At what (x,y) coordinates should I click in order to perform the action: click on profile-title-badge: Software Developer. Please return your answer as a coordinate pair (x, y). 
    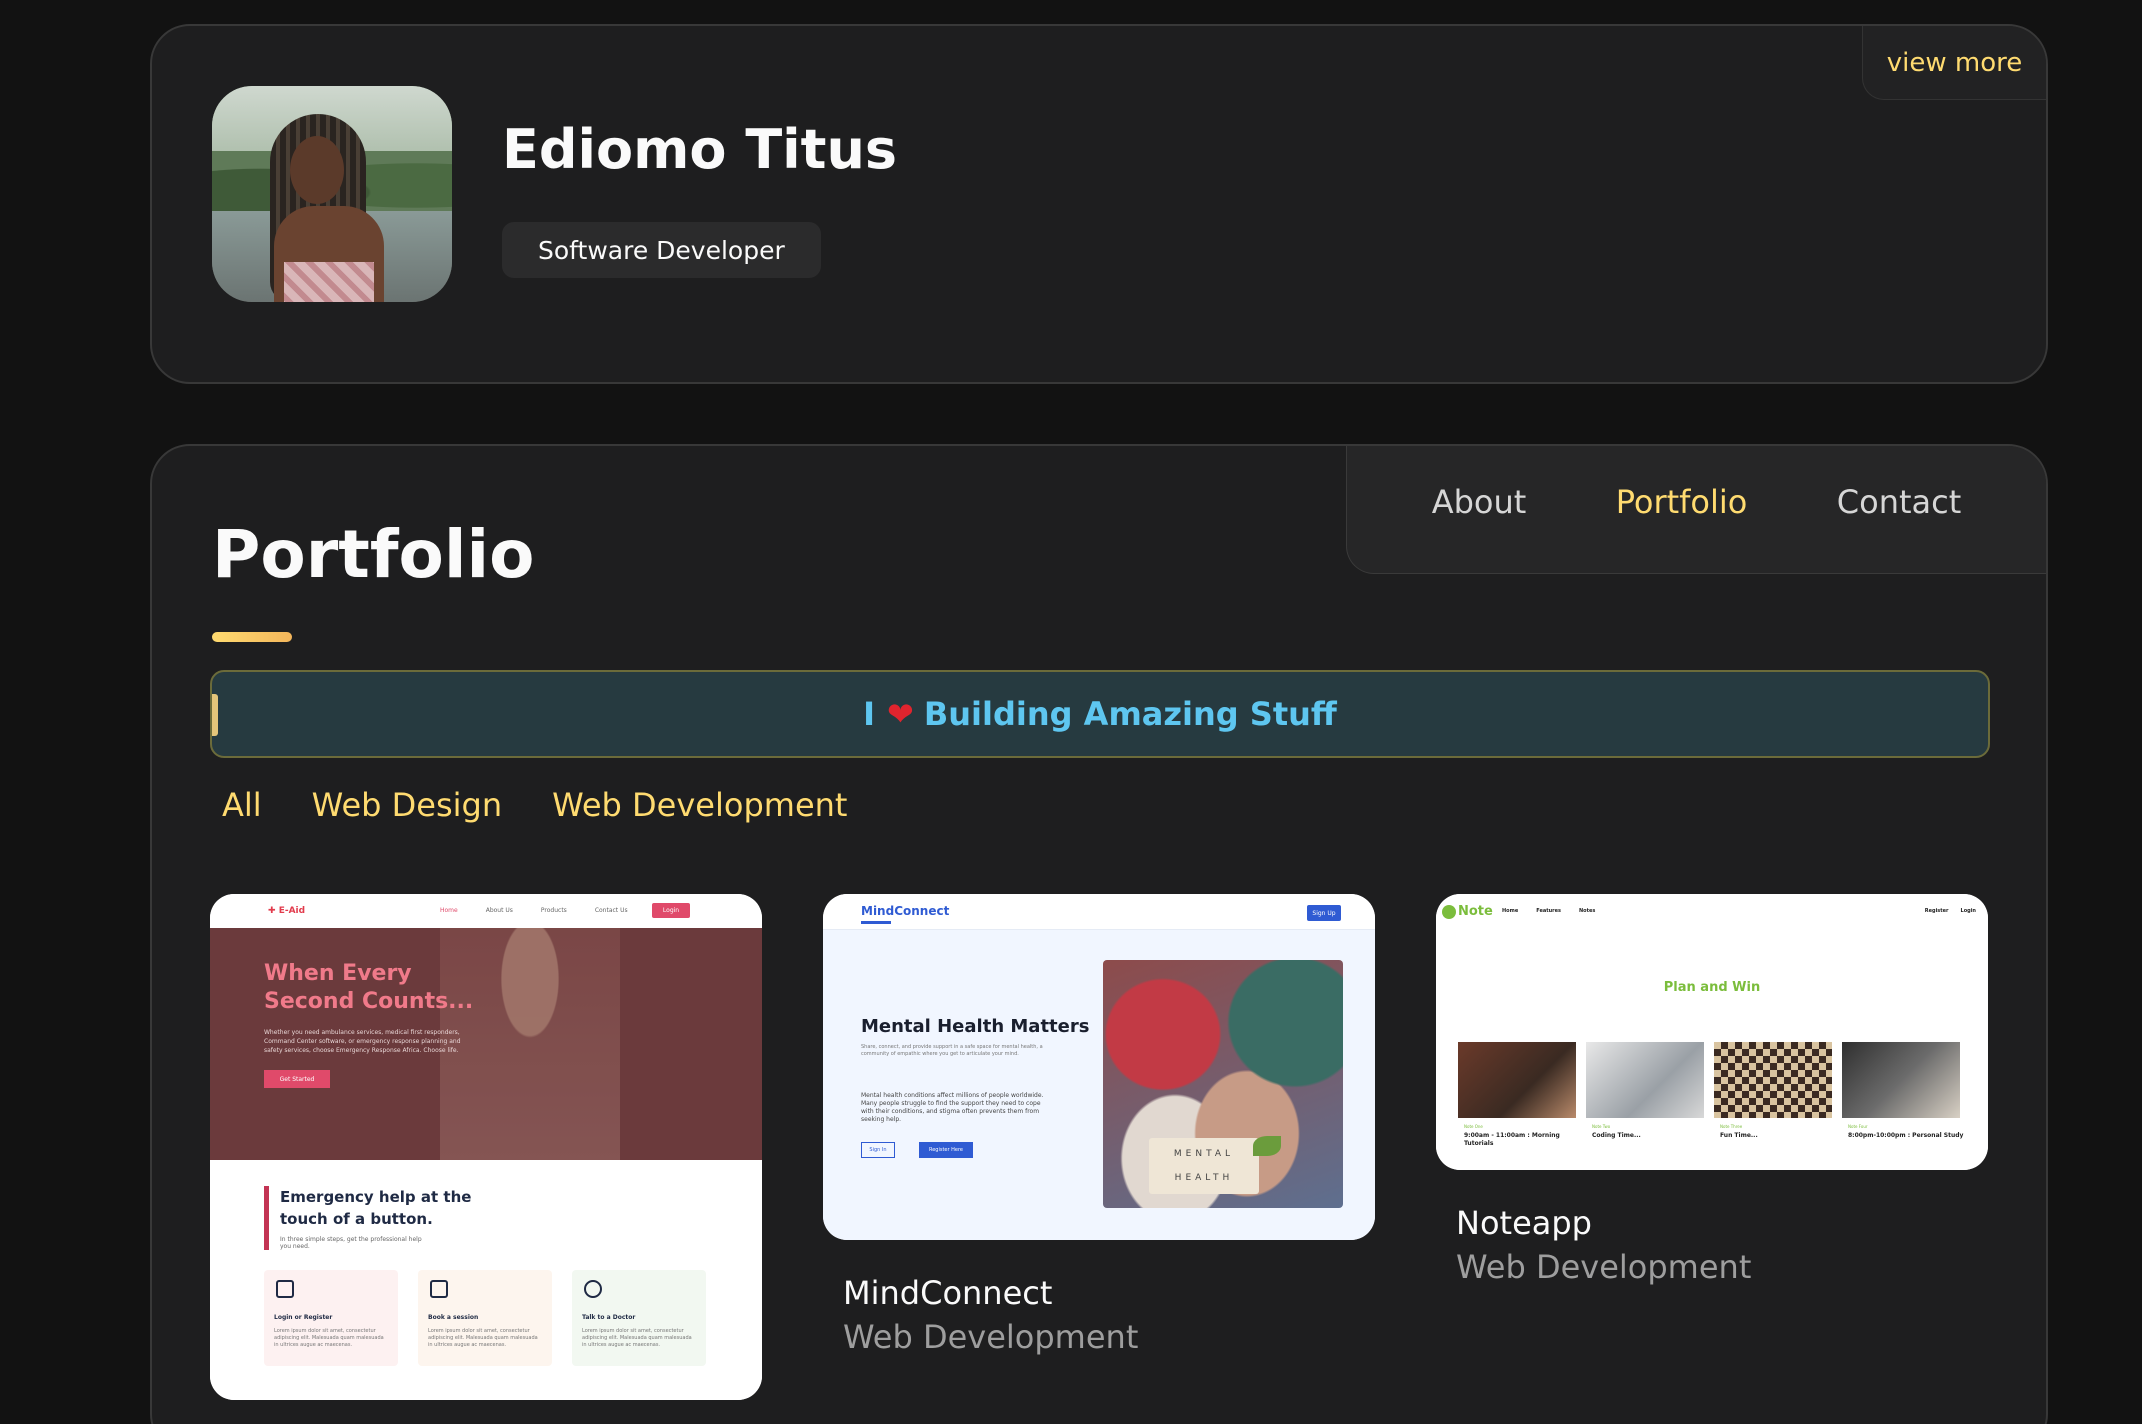
    Looking at the image, I should click on (661, 250).